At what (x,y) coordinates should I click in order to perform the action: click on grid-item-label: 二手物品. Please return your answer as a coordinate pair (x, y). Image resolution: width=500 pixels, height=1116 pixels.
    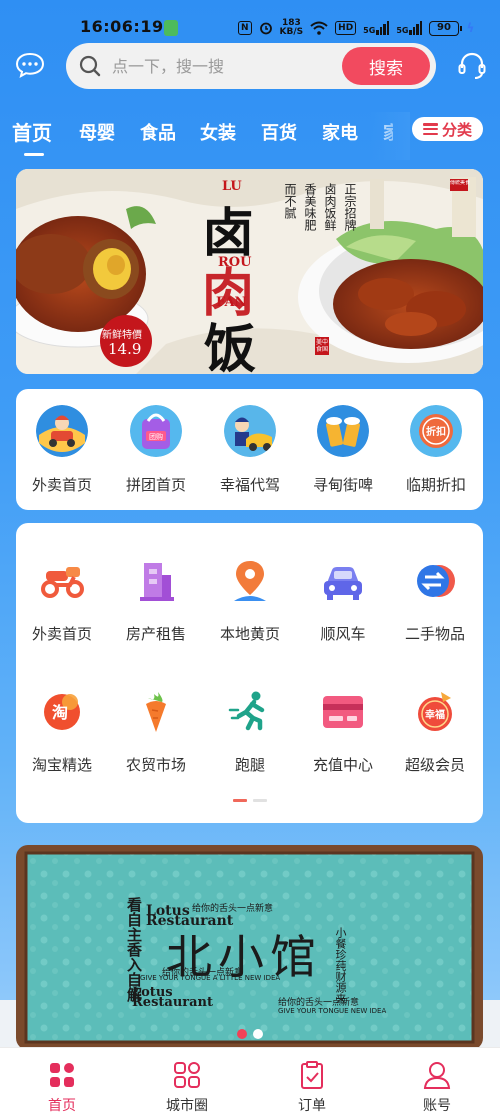
    Looking at the image, I should click on (434, 634).